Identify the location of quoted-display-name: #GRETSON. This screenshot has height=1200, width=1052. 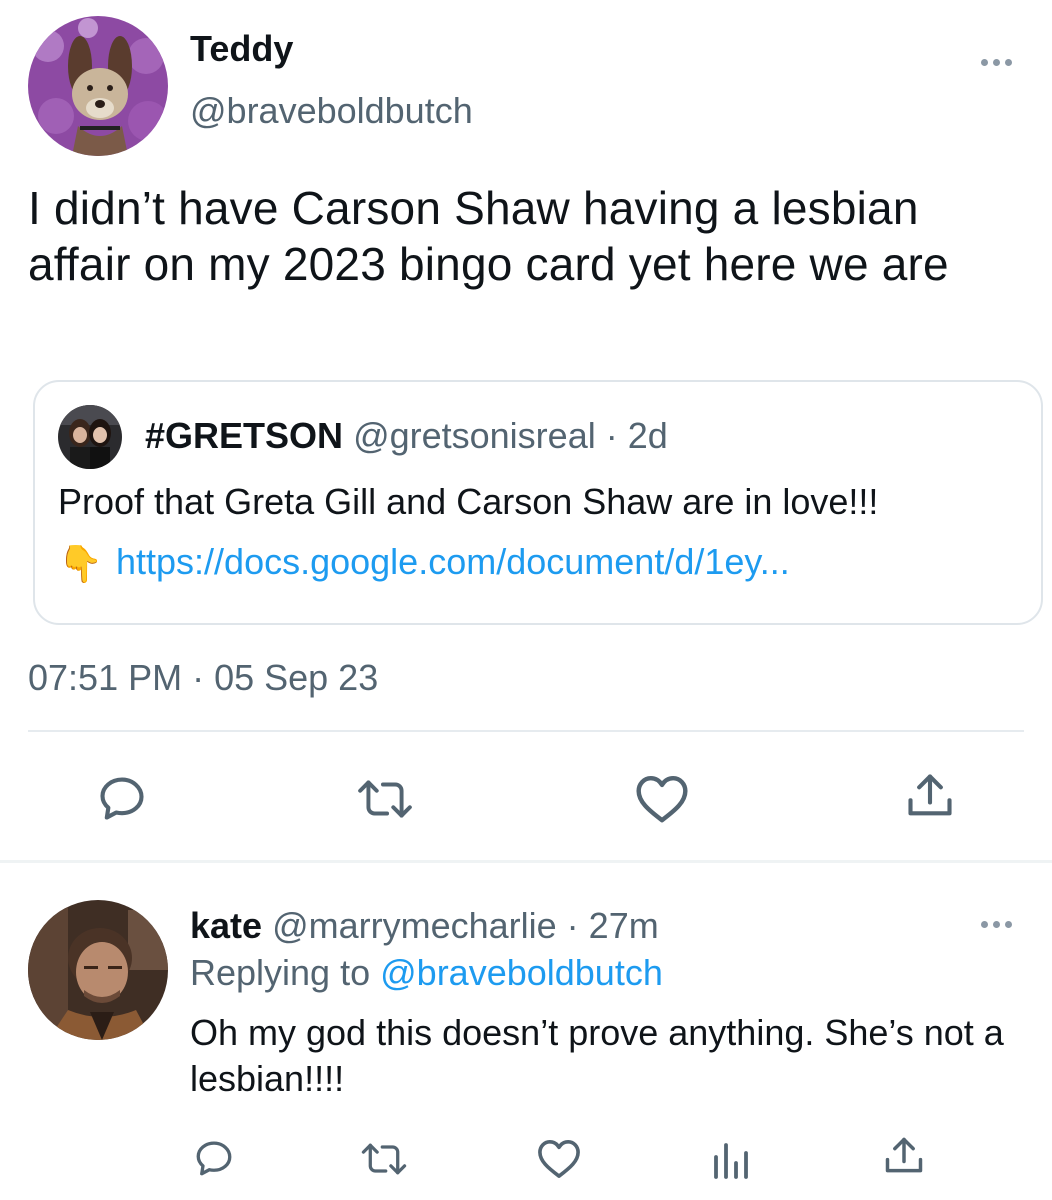
(244, 435).